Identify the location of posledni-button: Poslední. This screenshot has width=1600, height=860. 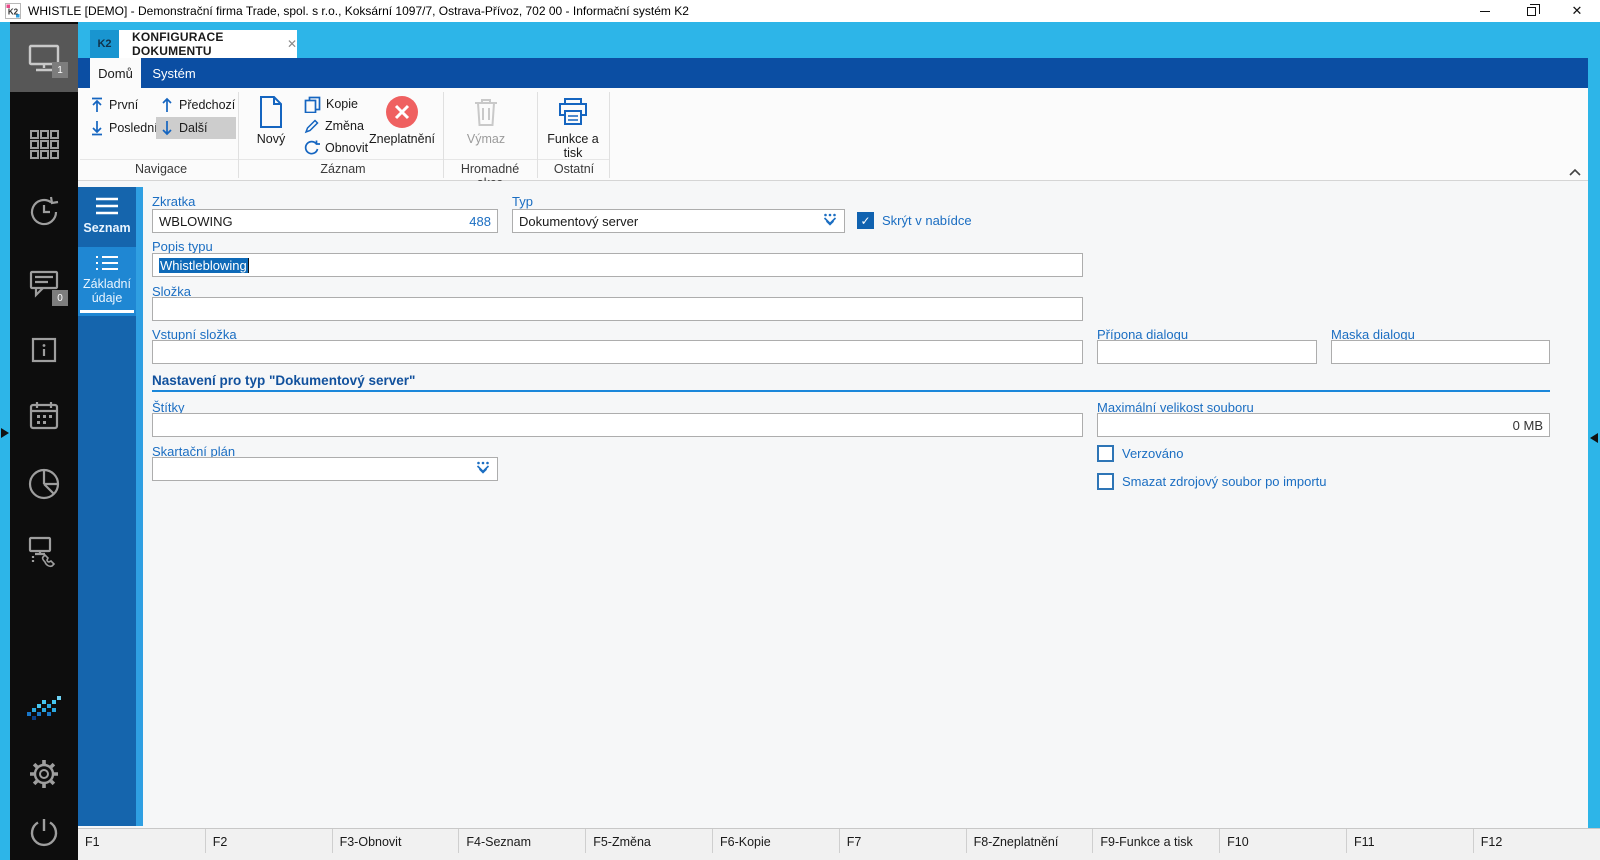
(124, 128).